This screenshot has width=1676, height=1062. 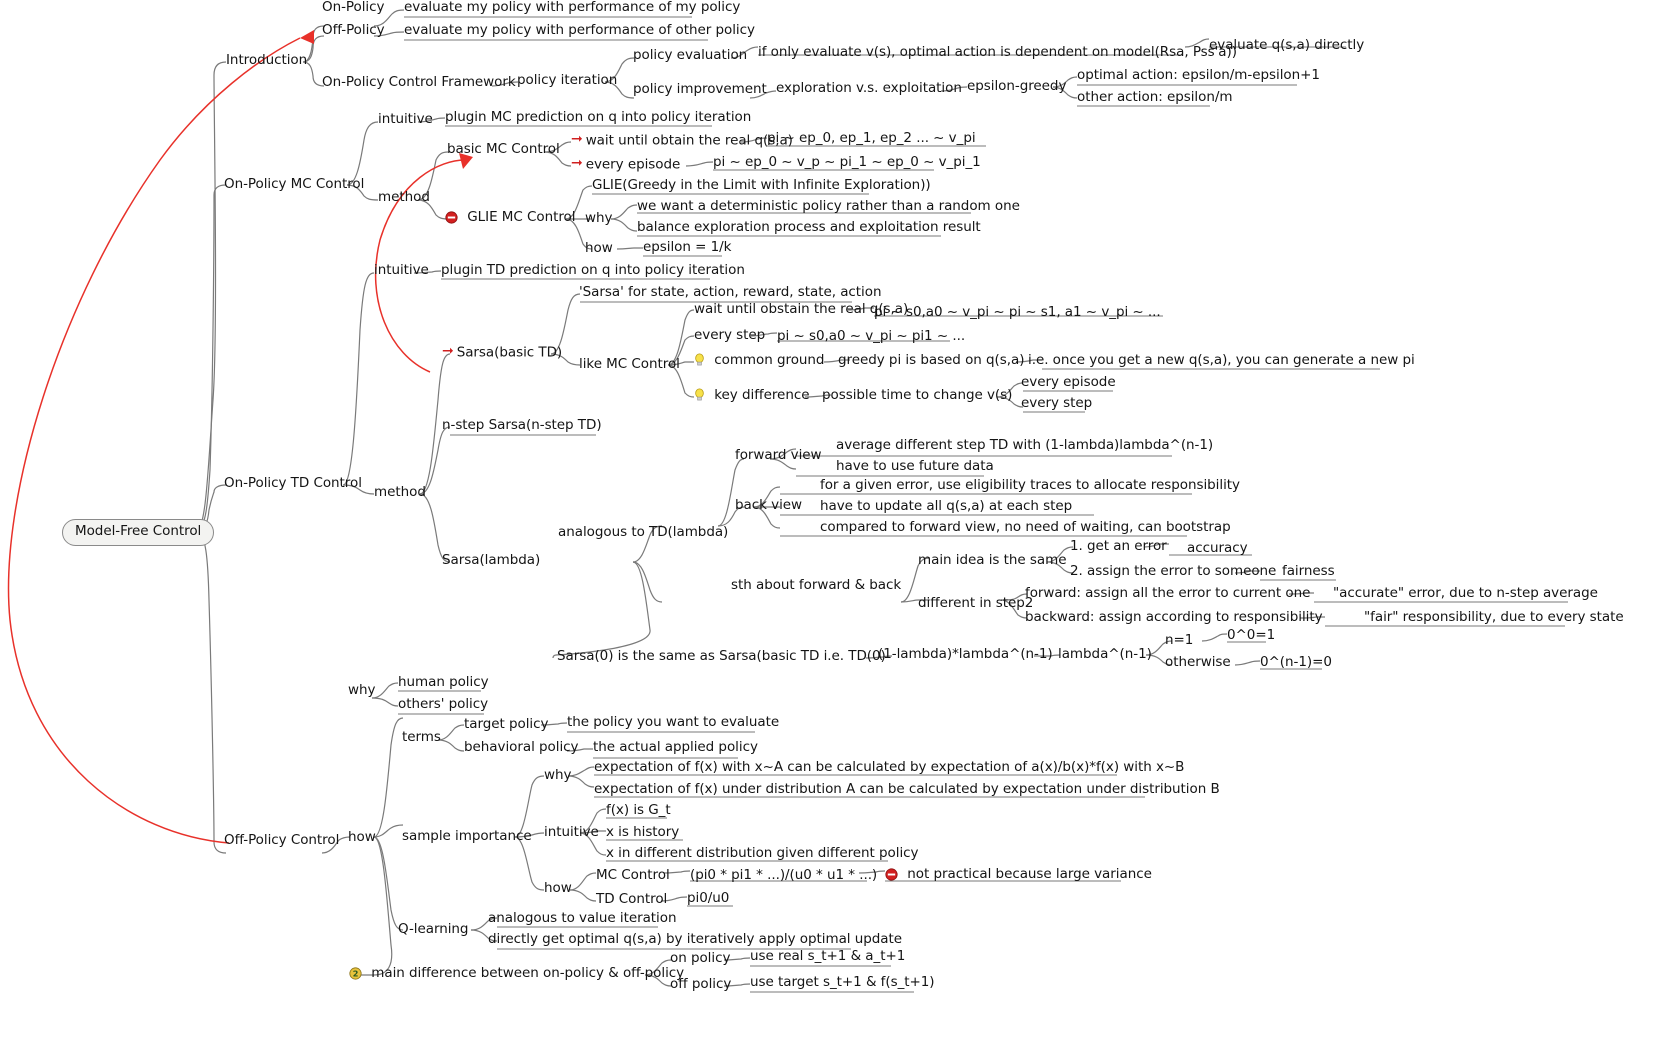 What do you see at coordinates (558, 889) in the screenshot?
I see `node-si-how: how` at bounding box center [558, 889].